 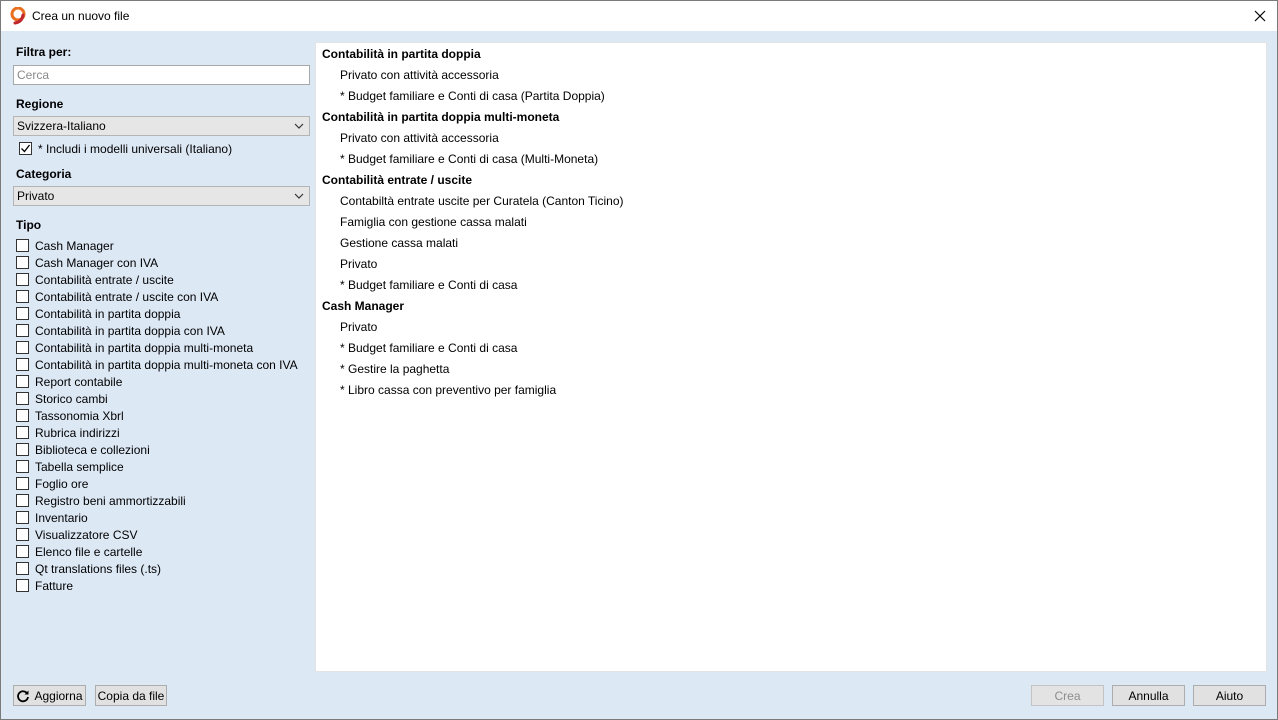 I want to click on type-checkbox-label: Contabilità entrate / uscite, so click(x=104, y=279).